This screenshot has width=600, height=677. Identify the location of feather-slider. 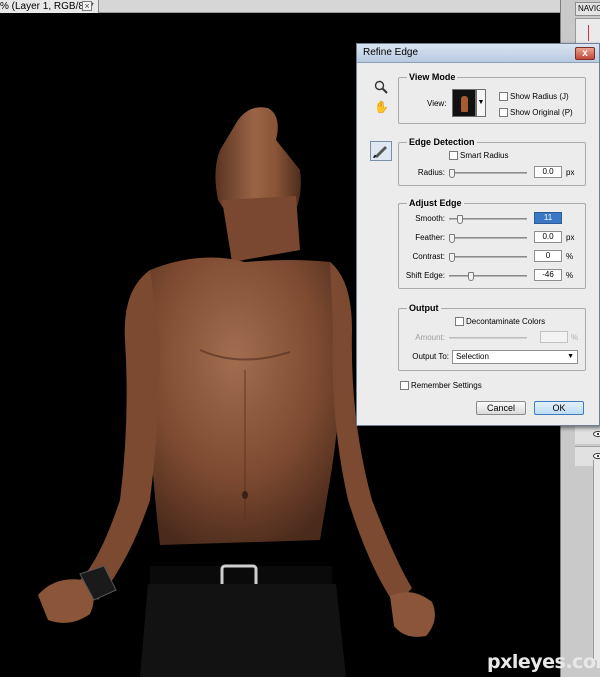
(488, 238).